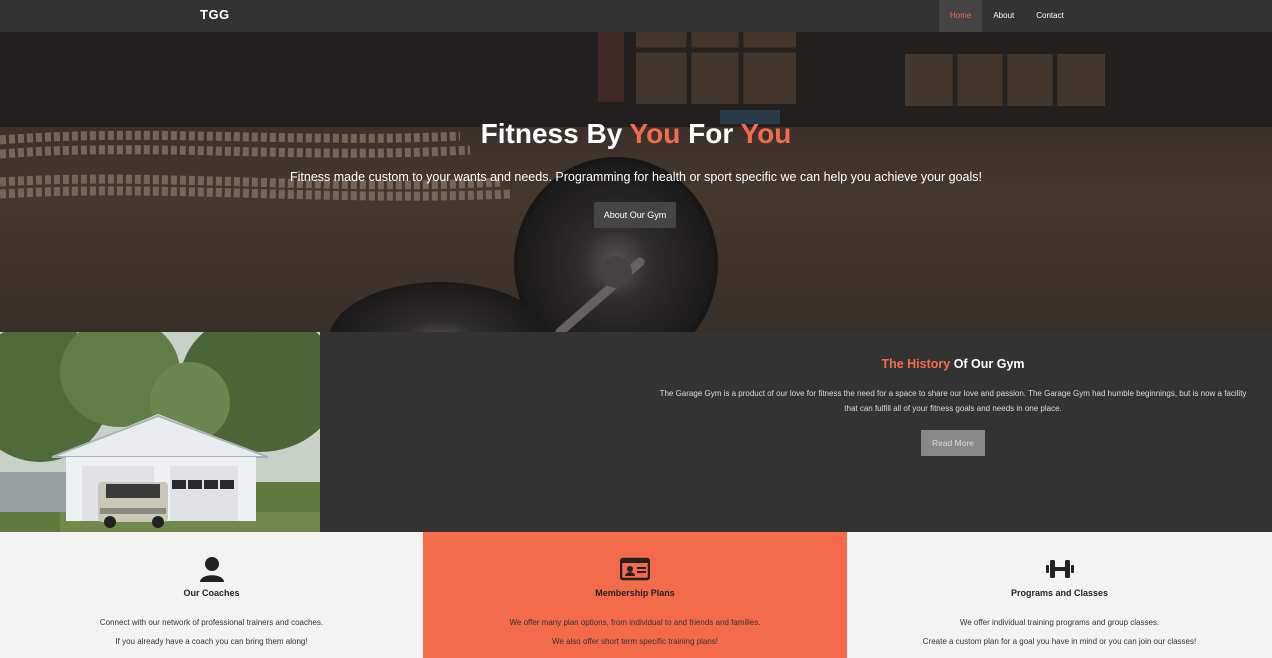 The width and height of the screenshot is (1272, 658). What do you see at coordinates (635, 215) in the screenshot?
I see `about-our-gym-button: About Our Gym` at bounding box center [635, 215].